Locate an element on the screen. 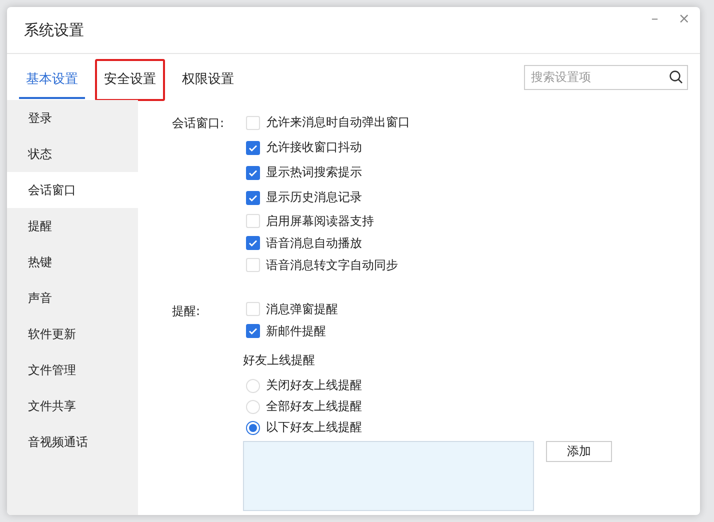 The height and width of the screenshot is (522, 714). checkbox-label: 语音消息自动播放 is located at coordinates (314, 243).